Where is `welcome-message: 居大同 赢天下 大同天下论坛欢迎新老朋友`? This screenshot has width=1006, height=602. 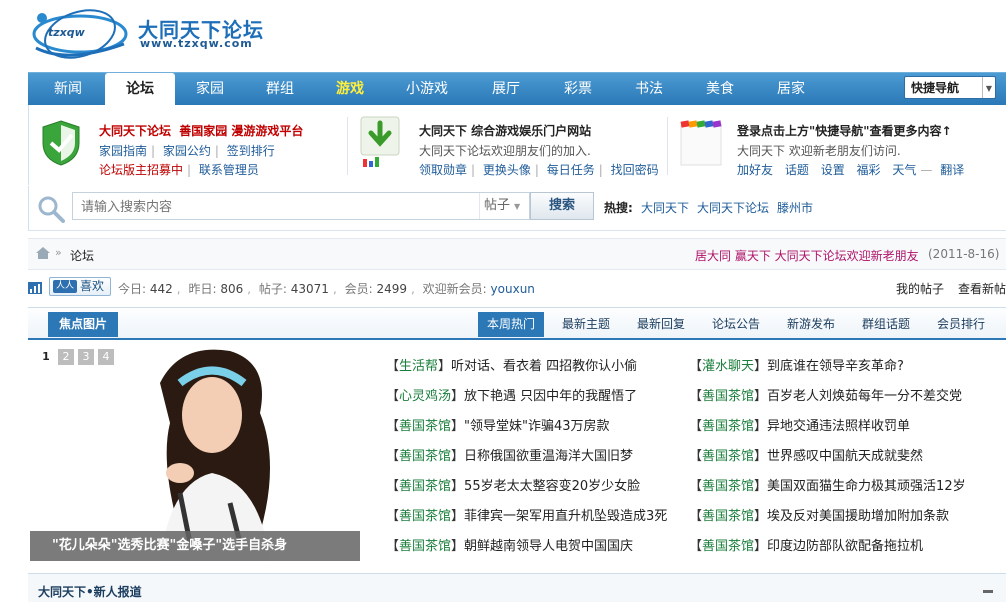
welcome-message: 居大同 赢天下 大同天下论坛欢迎新老朋友 is located at coordinates (807, 255).